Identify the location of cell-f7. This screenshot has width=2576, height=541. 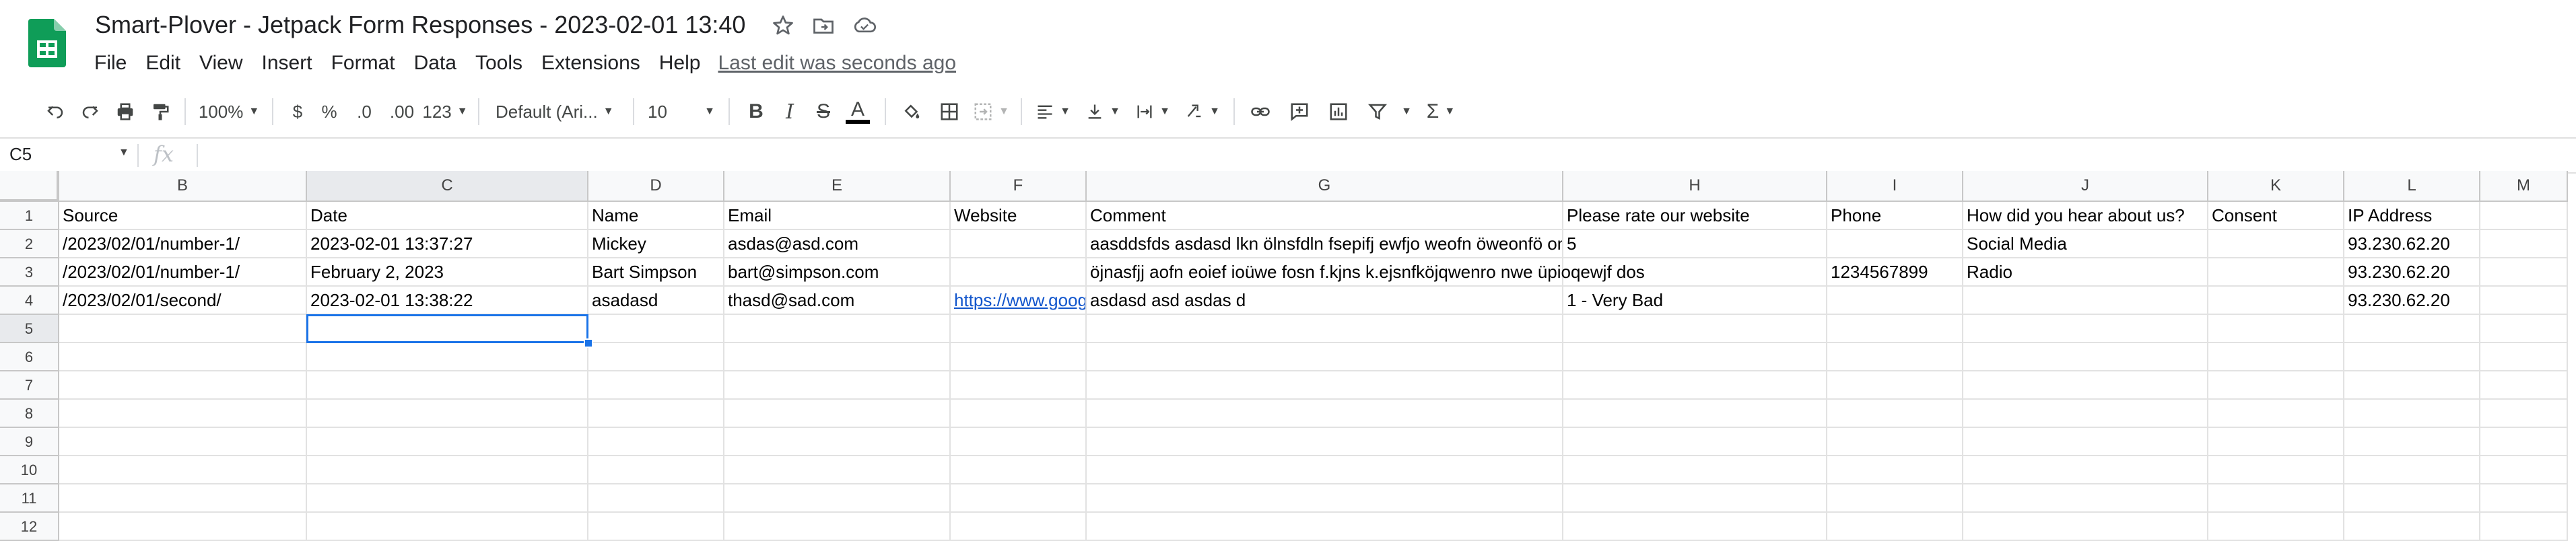
(1019, 385).